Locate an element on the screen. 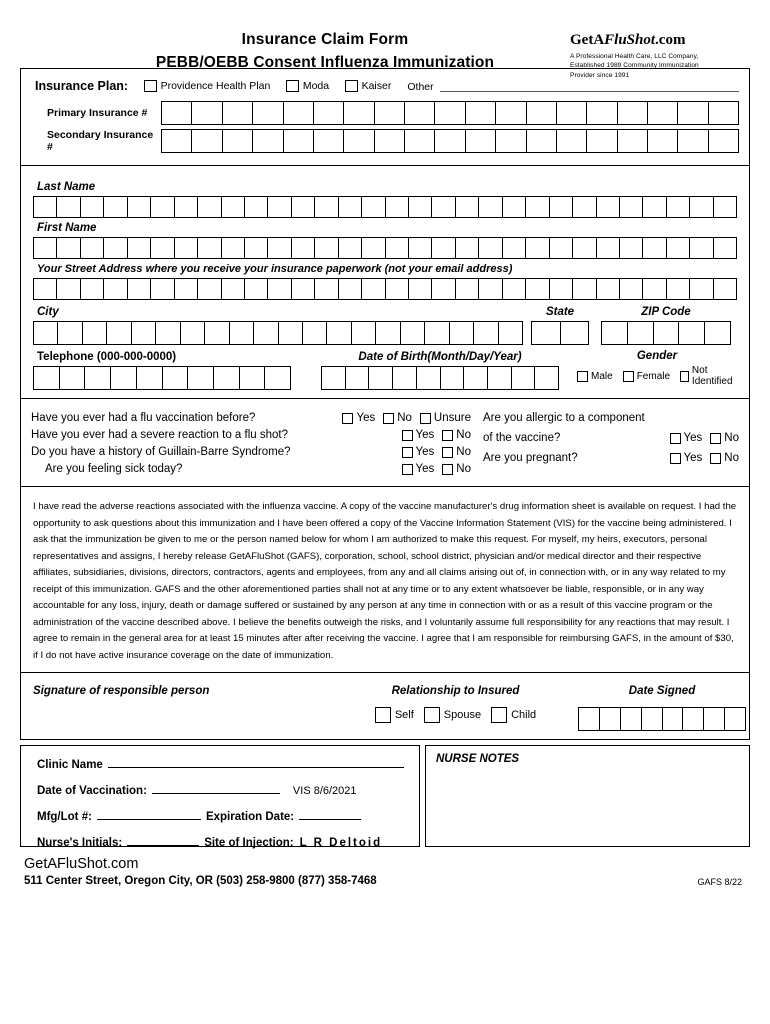  clinic-name-input is located at coordinates (255, 762).